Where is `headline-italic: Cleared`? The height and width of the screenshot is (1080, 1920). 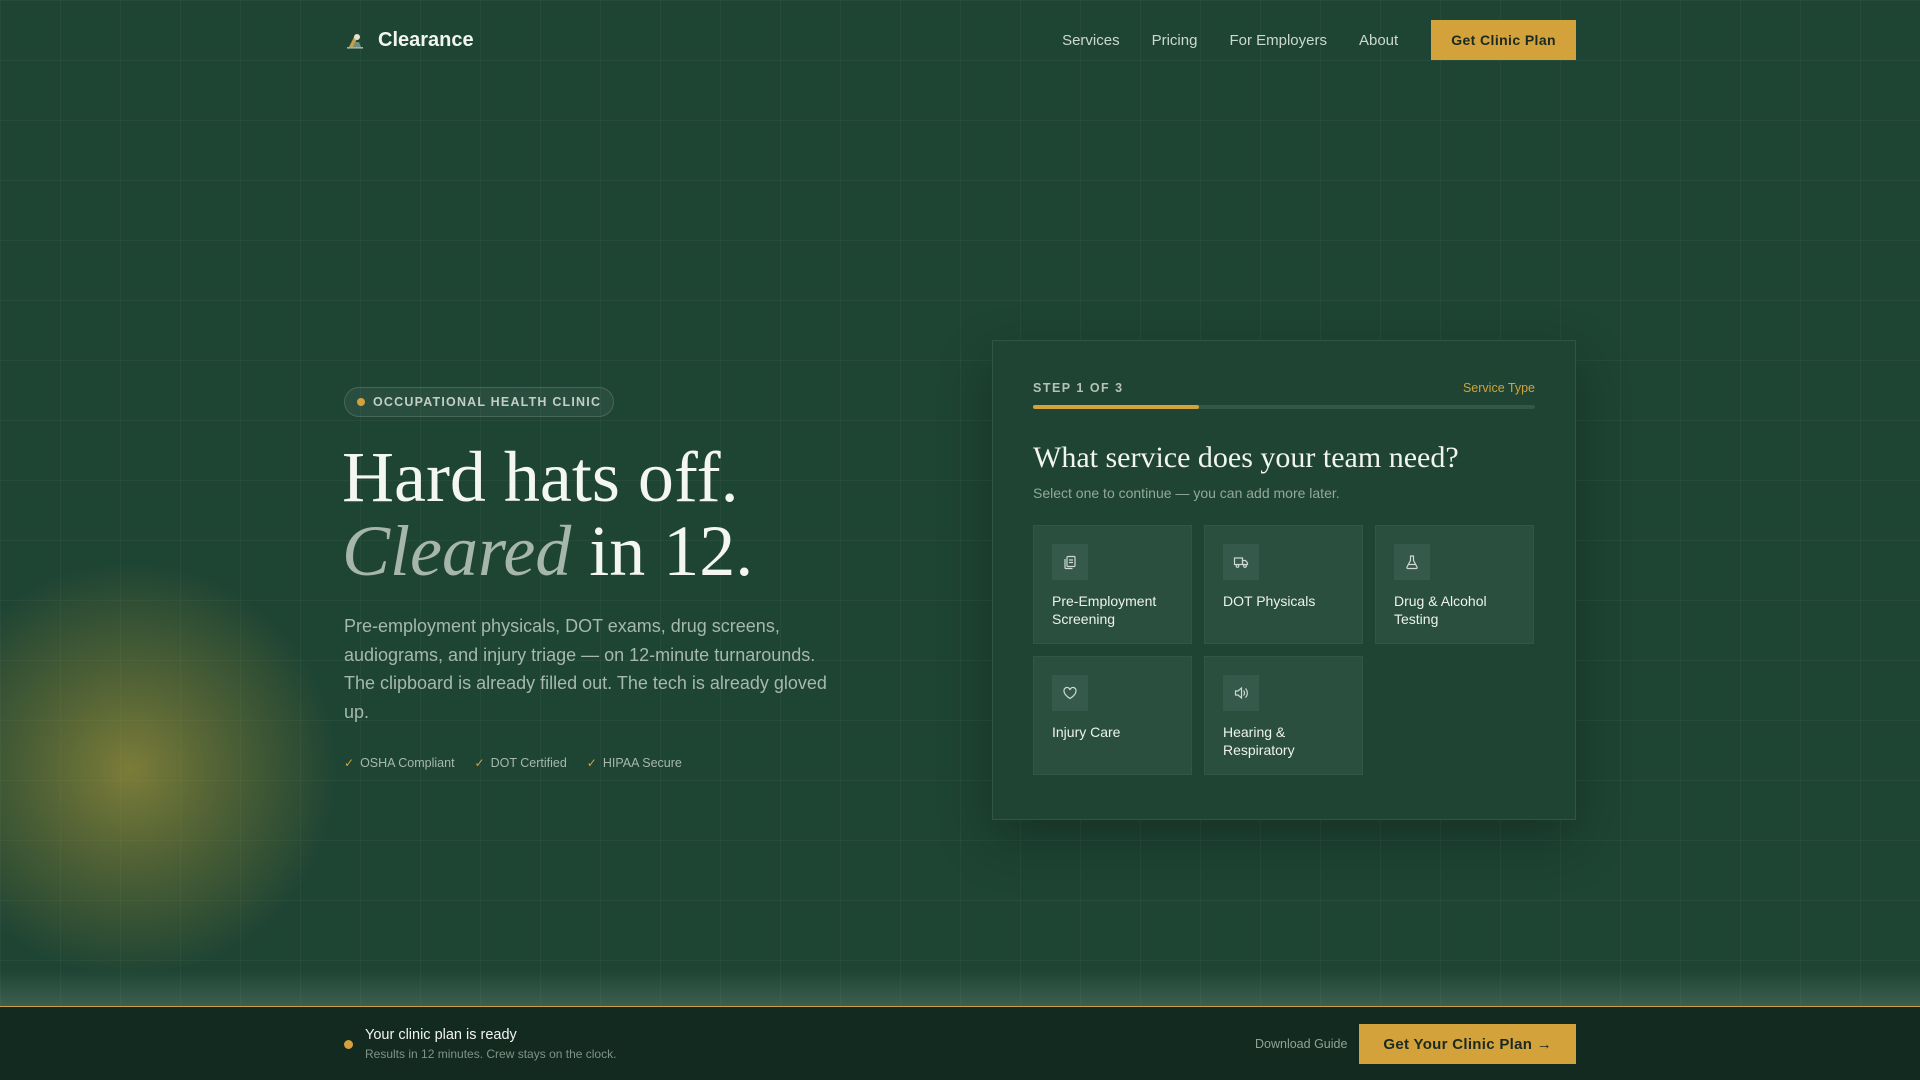
headline-italic: Cleared is located at coordinates (457, 551).